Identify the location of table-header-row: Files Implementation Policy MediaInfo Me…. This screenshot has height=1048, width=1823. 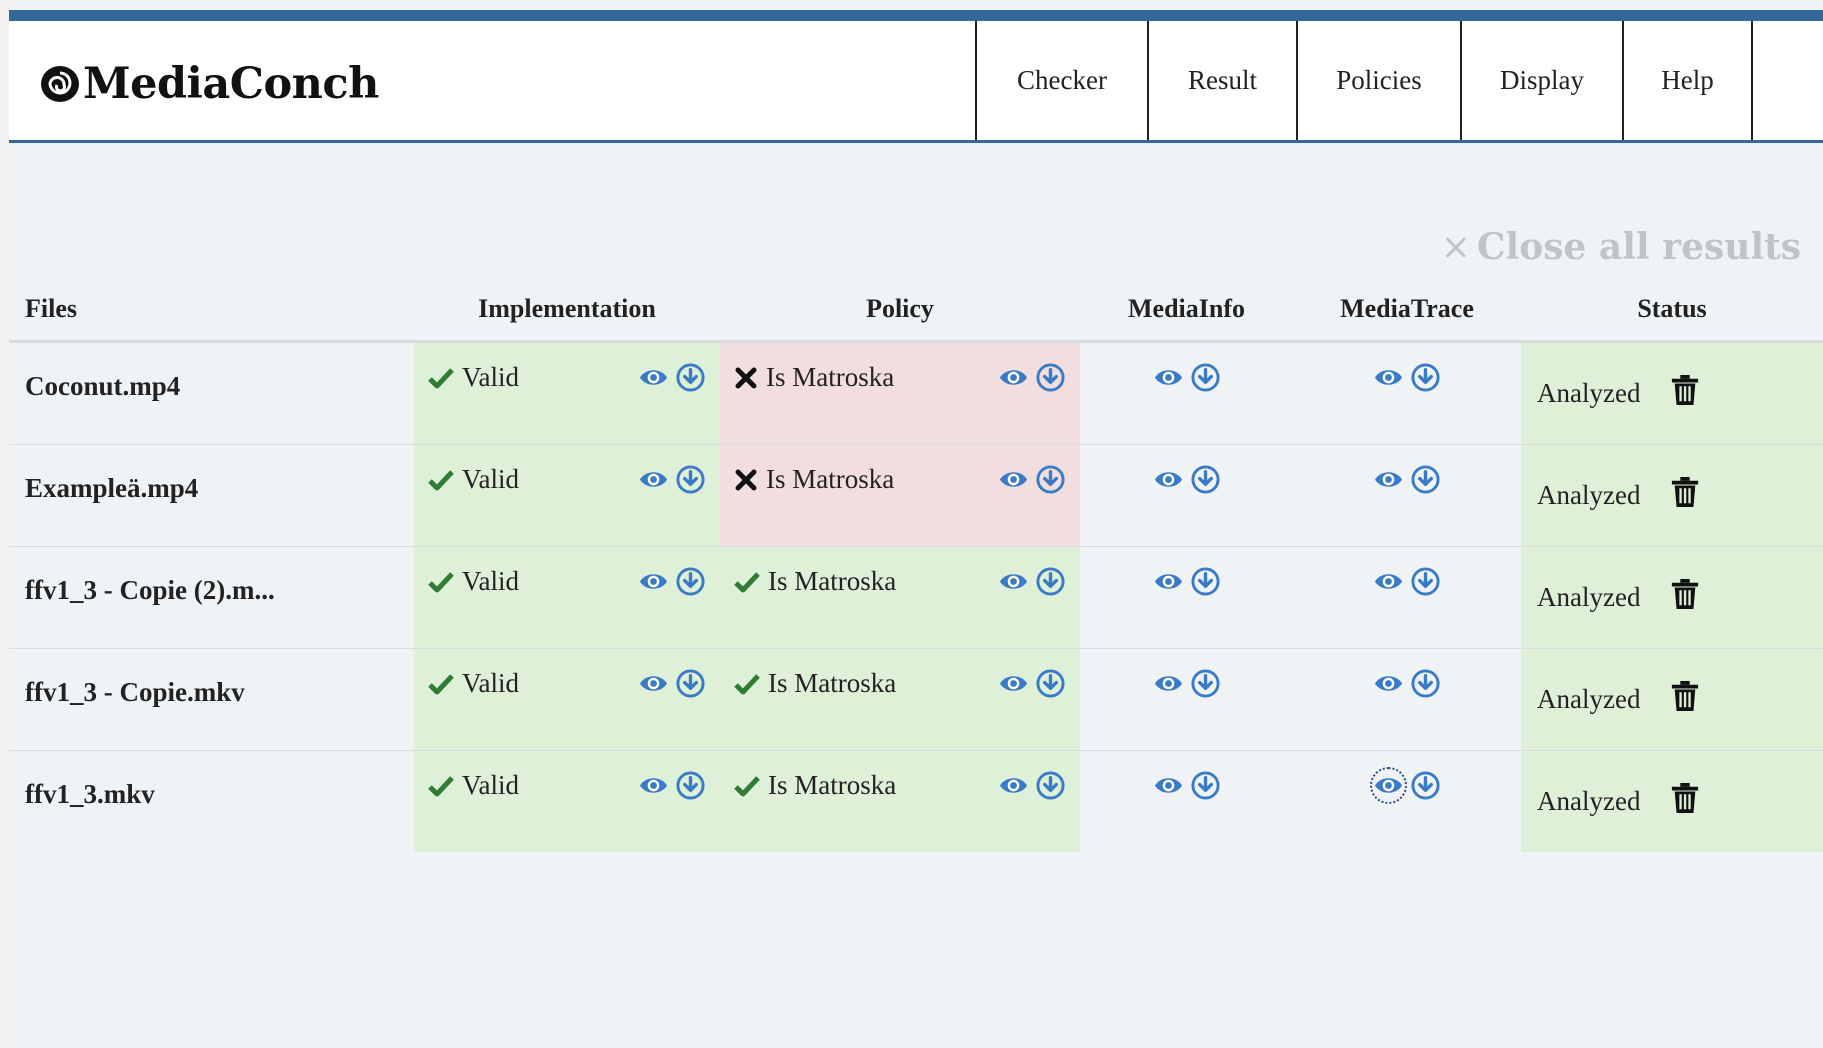
(916, 310).